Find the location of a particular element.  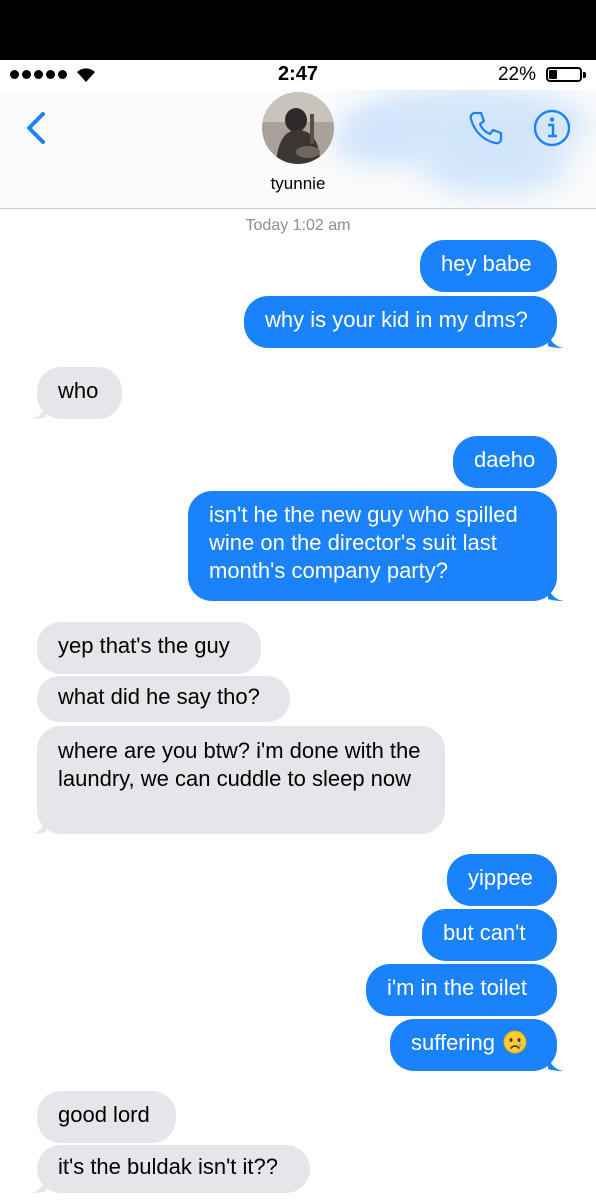

message-text: good lord is located at coordinates (104, 1114).